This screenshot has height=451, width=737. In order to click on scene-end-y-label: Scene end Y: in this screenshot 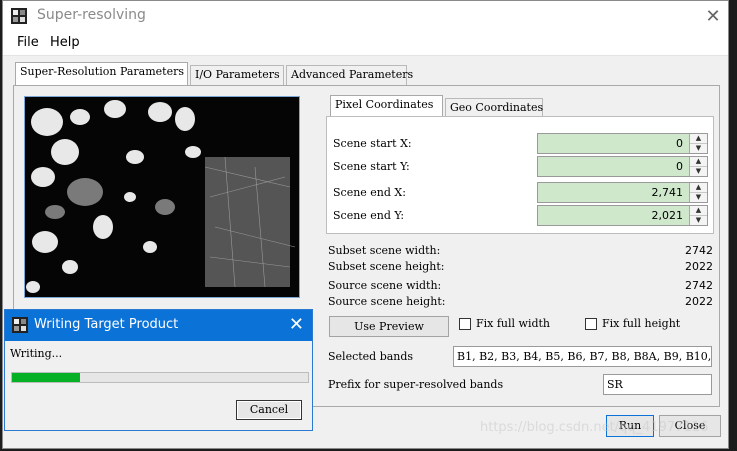, I will do `click(369, 215)`.